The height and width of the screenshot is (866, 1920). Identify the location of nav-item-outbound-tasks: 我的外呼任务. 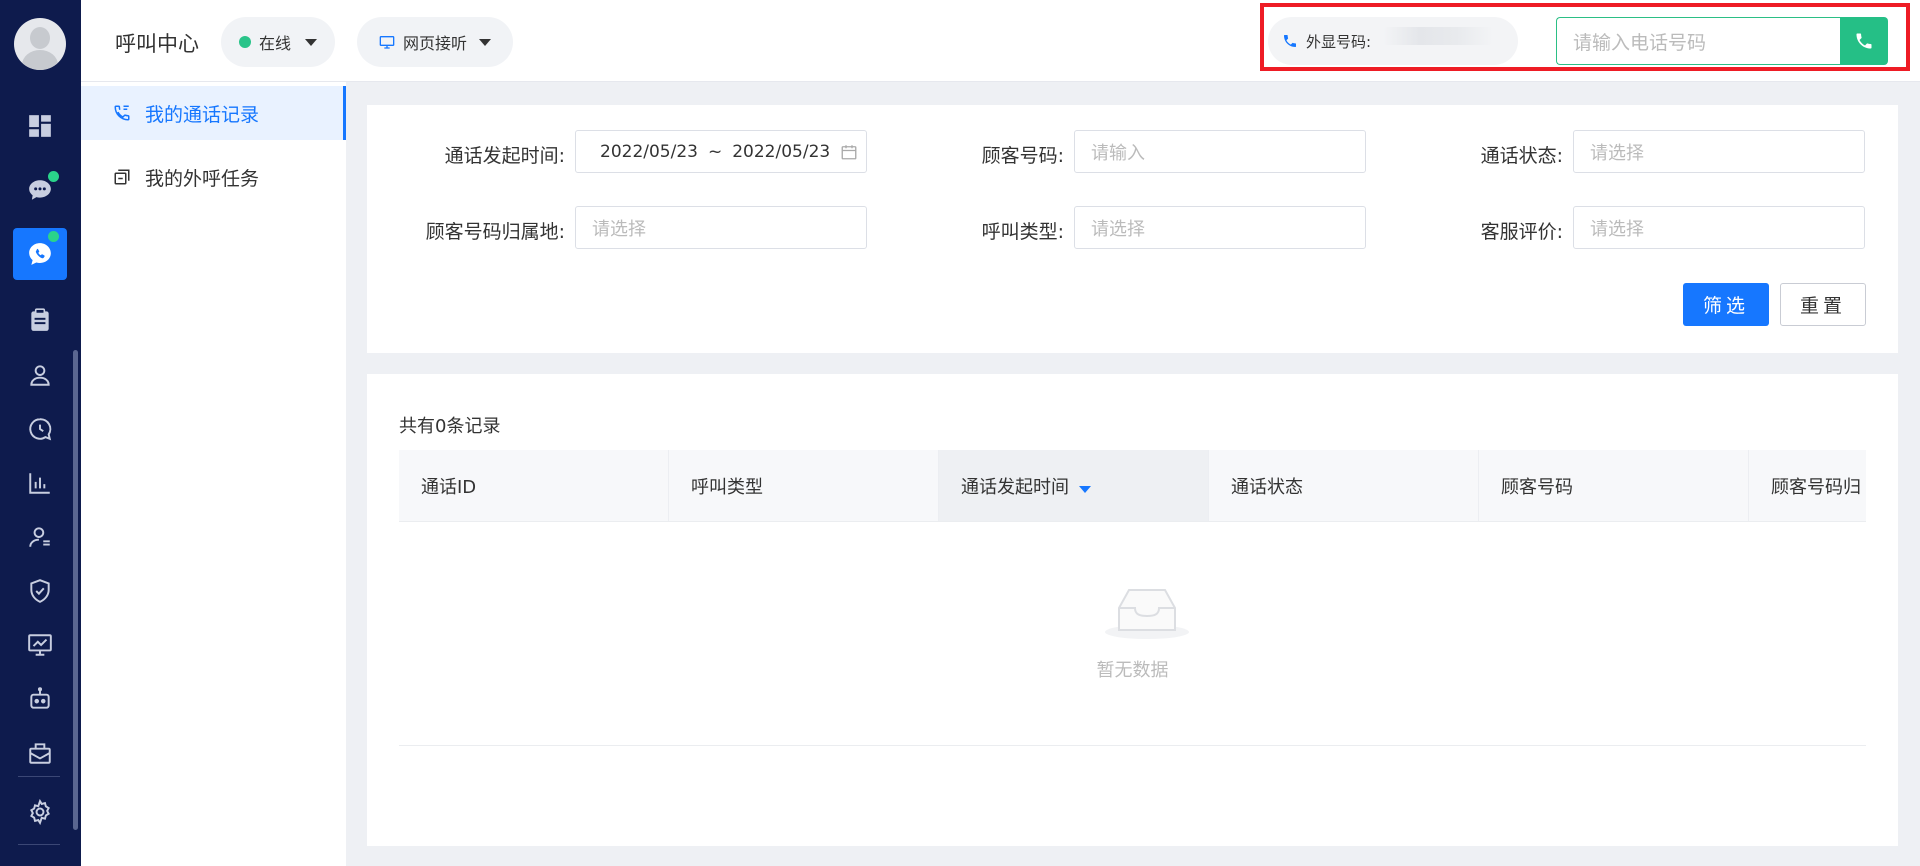
(213, 177).